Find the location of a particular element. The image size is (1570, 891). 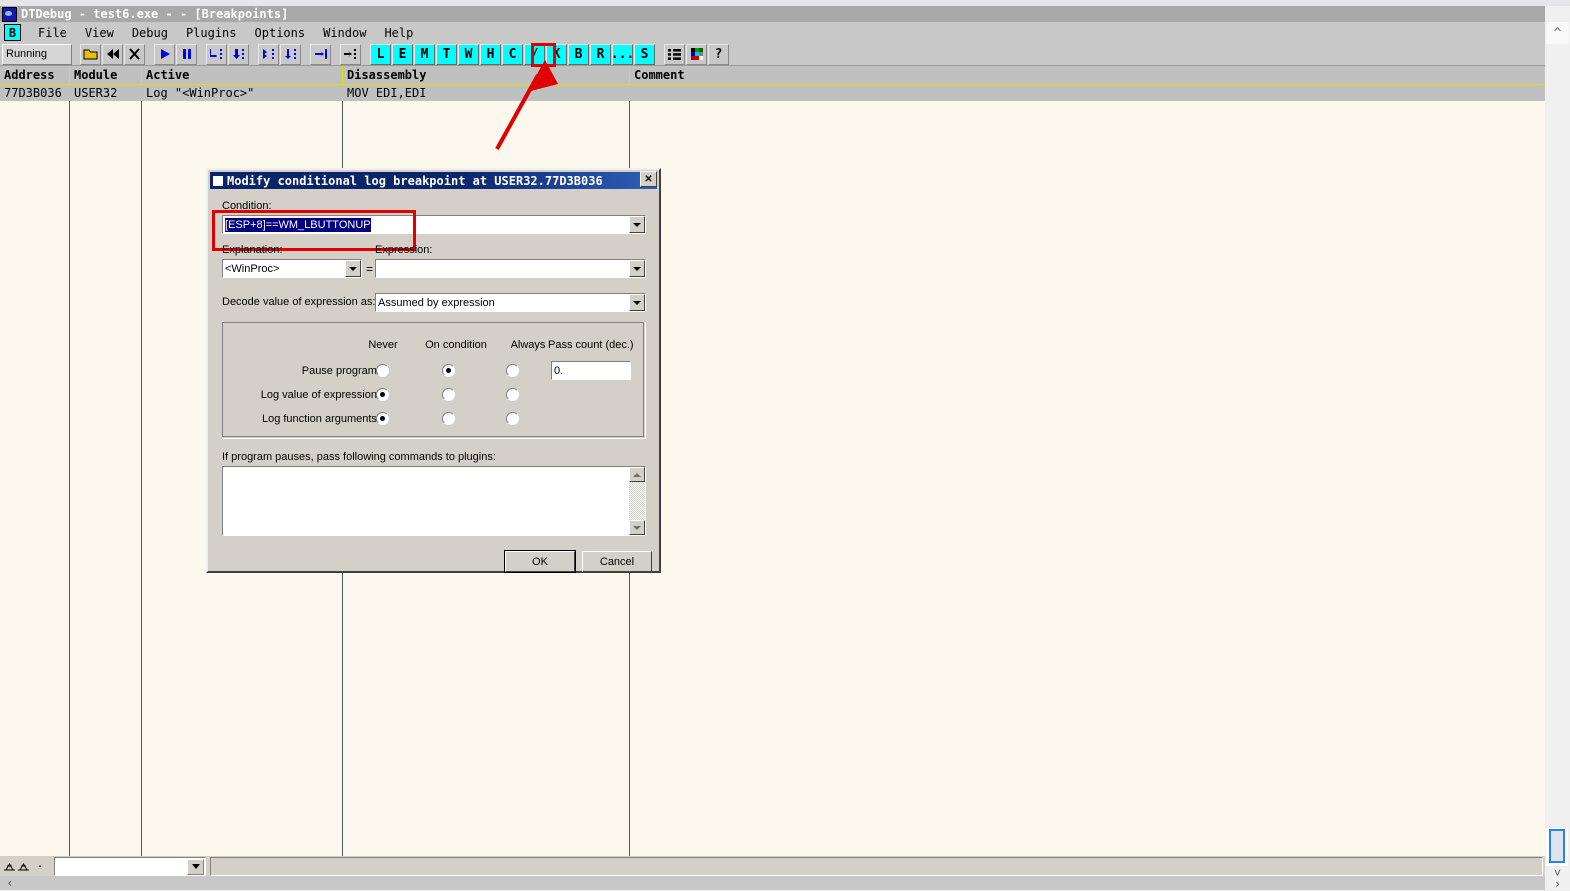

toolbar-button-breakpoints: B is located at coordinates (578, 54).